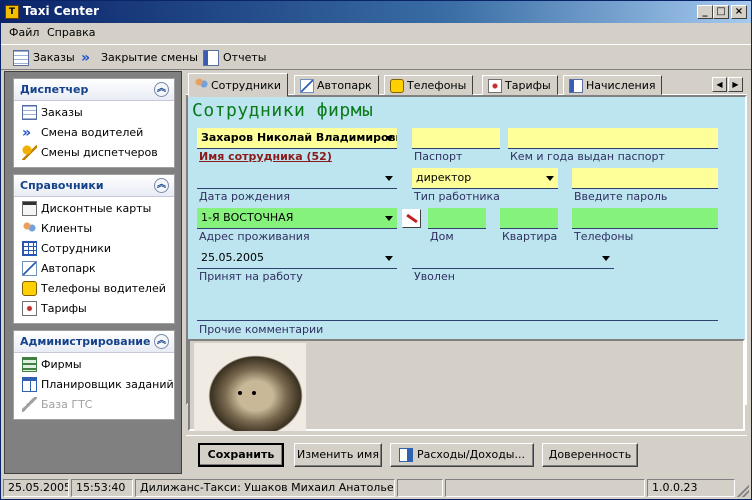 The height and width of the screenshot is (500, 752). Describe the element at coordinates (297, 138) in the screenshot. I see `employee-name-select: Захаров Николай Владимирович` at that location.